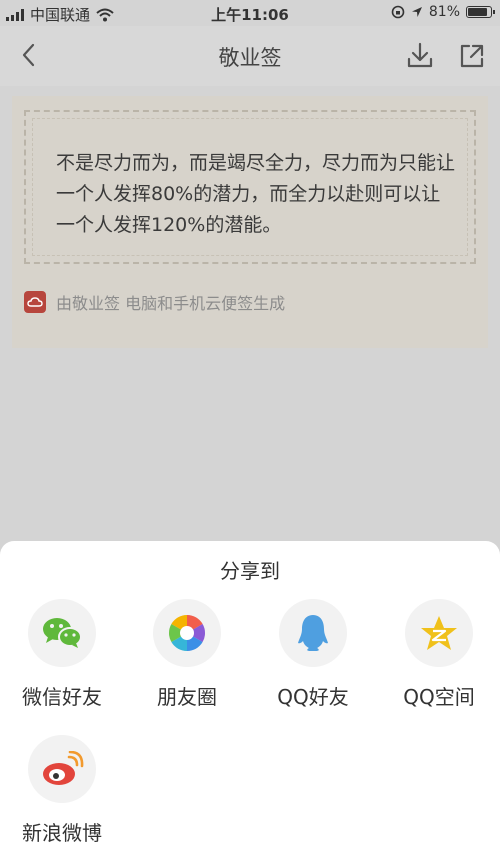 The height and width of the screenshot is (865, 500). Describe the element at coordinates (35, 302) in the screenshot. I see `cloud-logo-icon` at that location.